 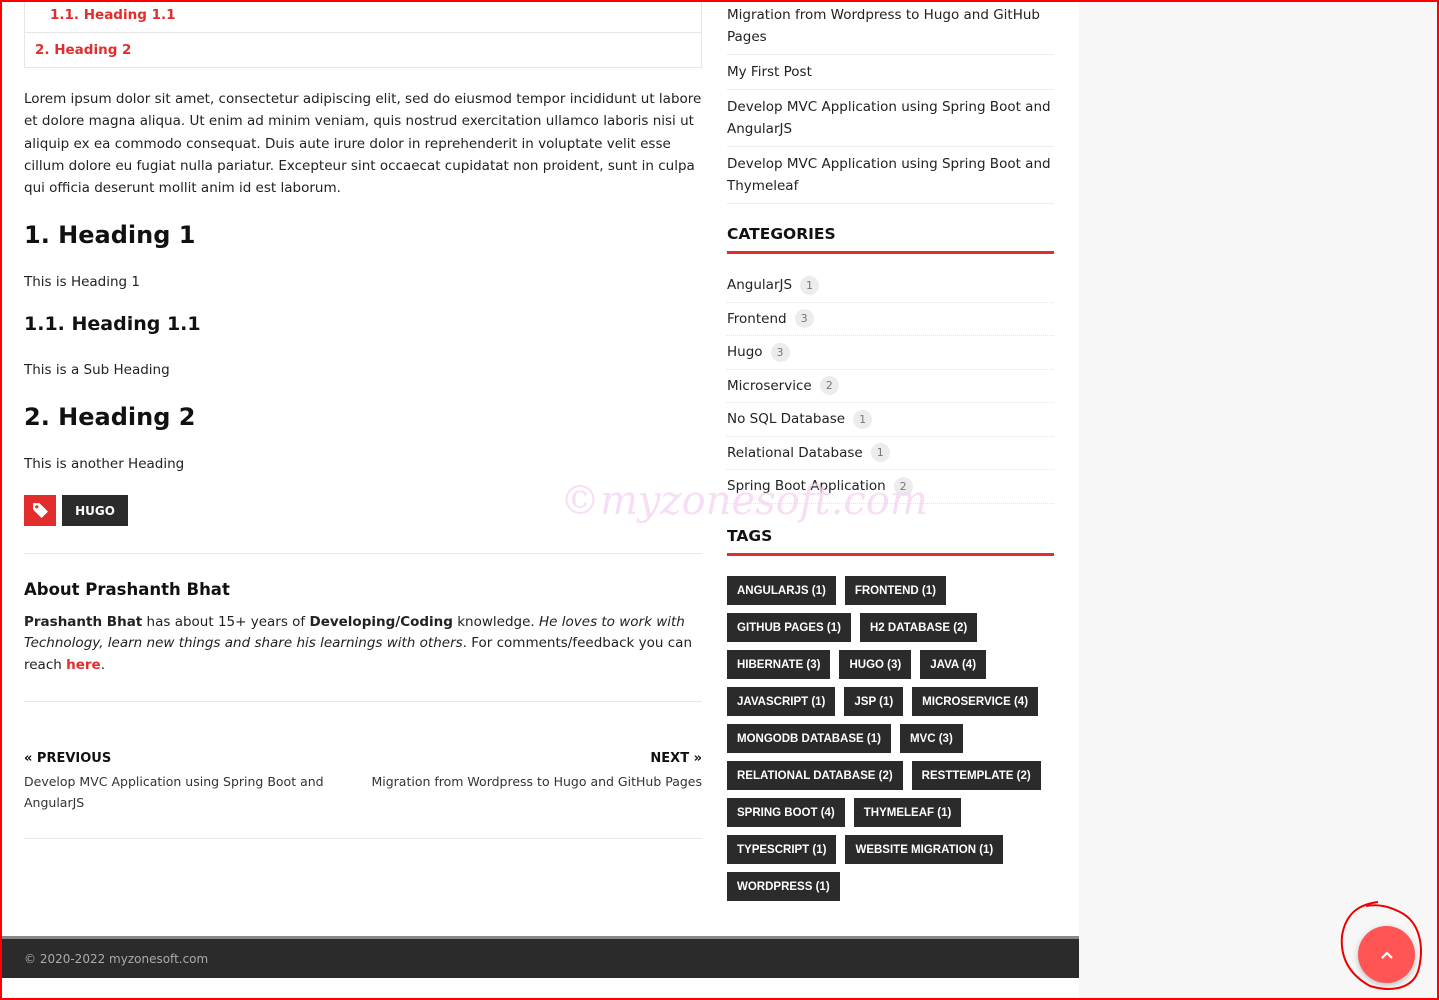 What do you see at coordinates (83, 622) in the screenshot?
I see `author-name: Prashanth Bhat` at bounding box center [83, 622].